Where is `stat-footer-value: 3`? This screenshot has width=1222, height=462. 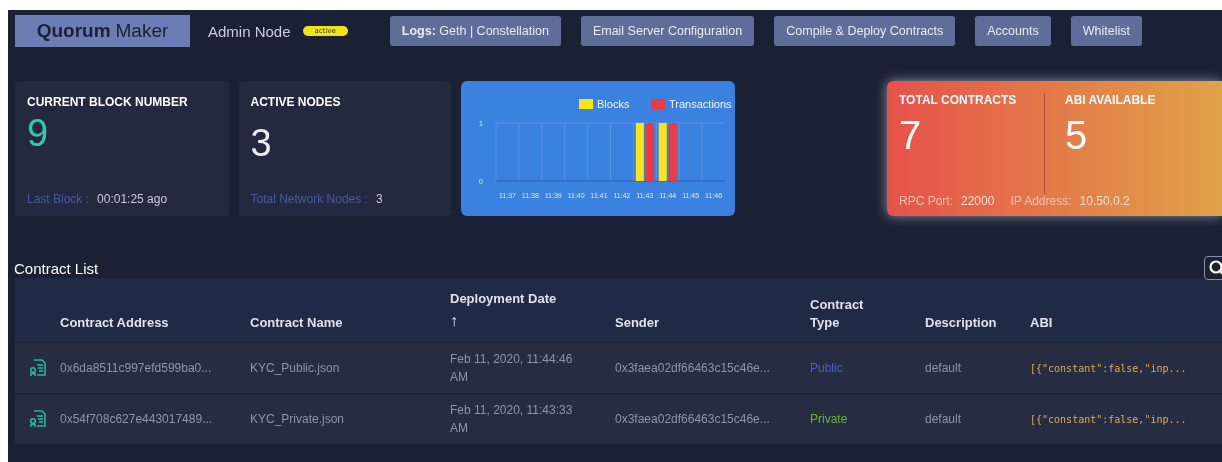
stat-footer-value: 3 is located at coordinates (379, 199).